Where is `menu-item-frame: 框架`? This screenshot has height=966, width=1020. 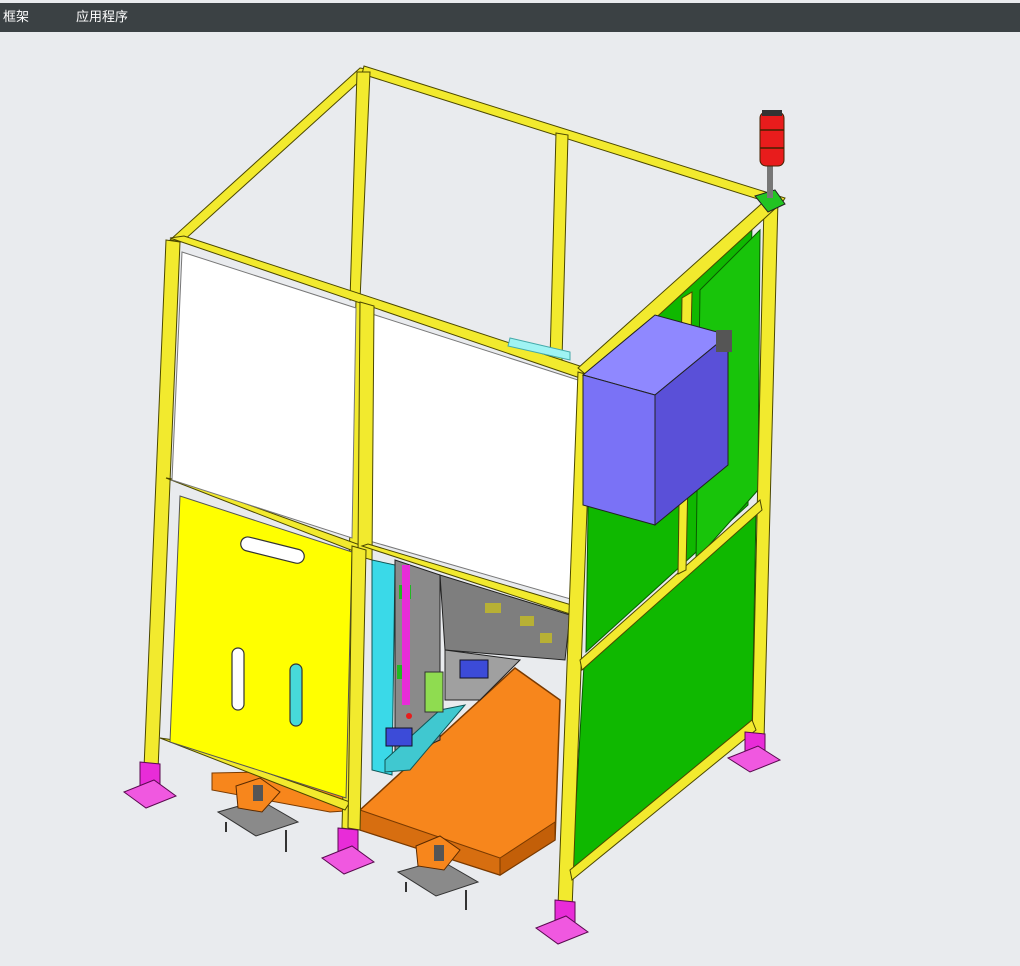 menu-item-frame: 框架 is located at coordinates (16, 17).